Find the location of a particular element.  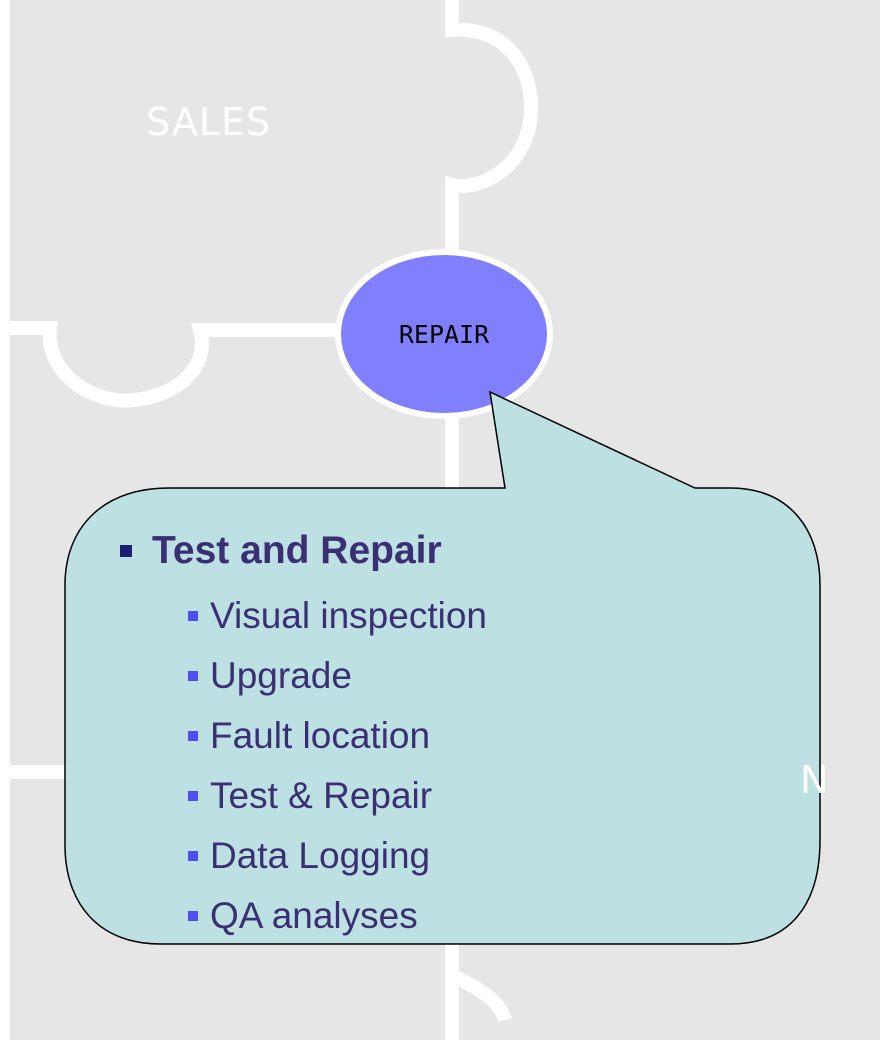

list-item-label: Upgrade is located at coordinates (281, 675).